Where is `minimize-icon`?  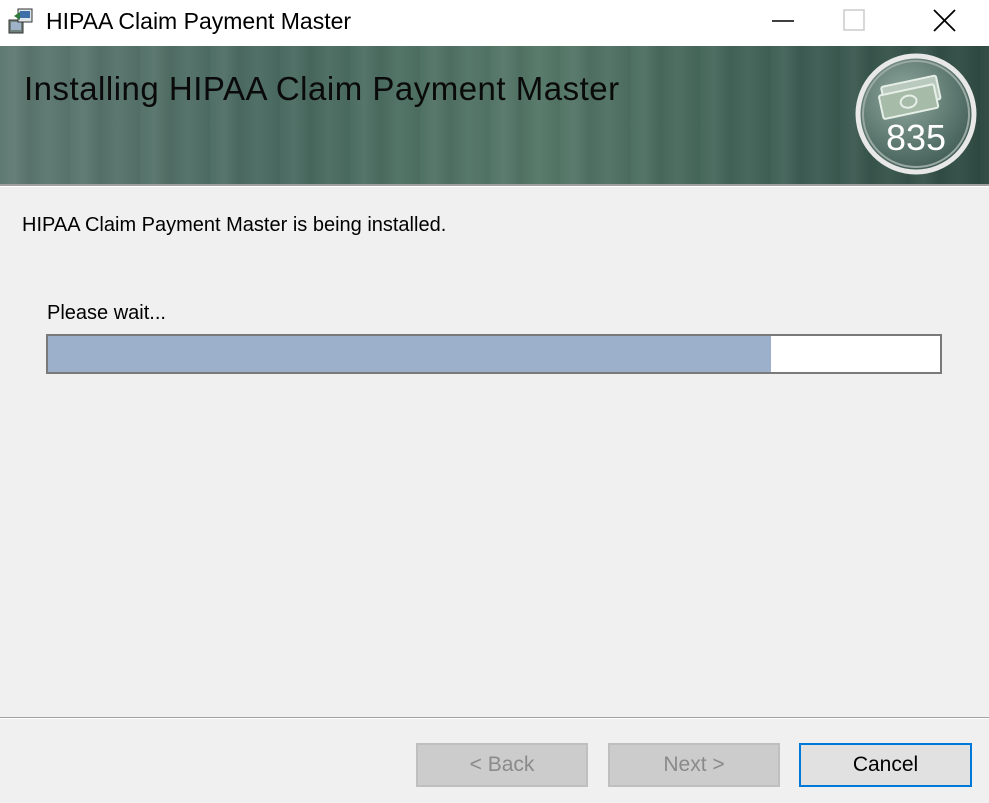
minimize-icon is located at coordinates (783, 21).